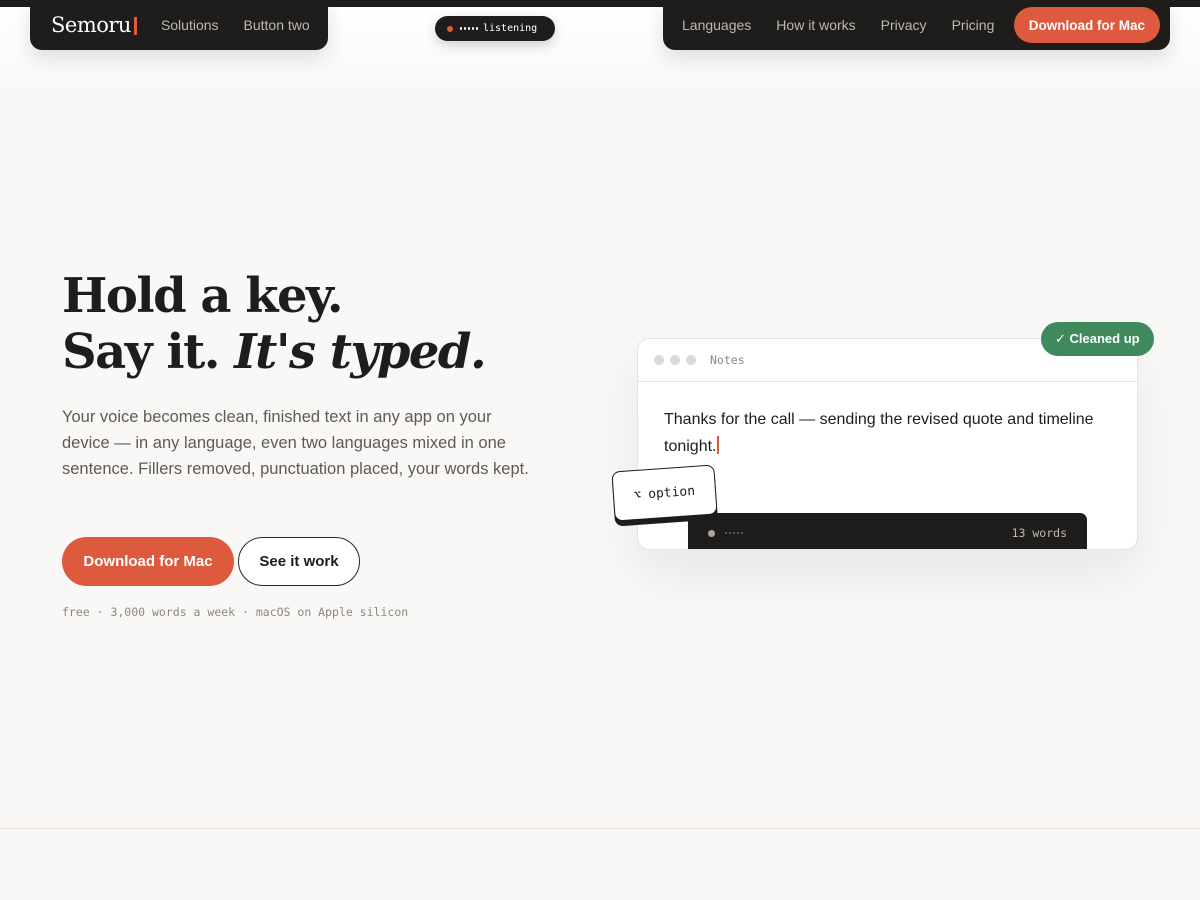  Describe the element at coordinates (600, 828) in the screenshot. I see `section-divider` at that location.